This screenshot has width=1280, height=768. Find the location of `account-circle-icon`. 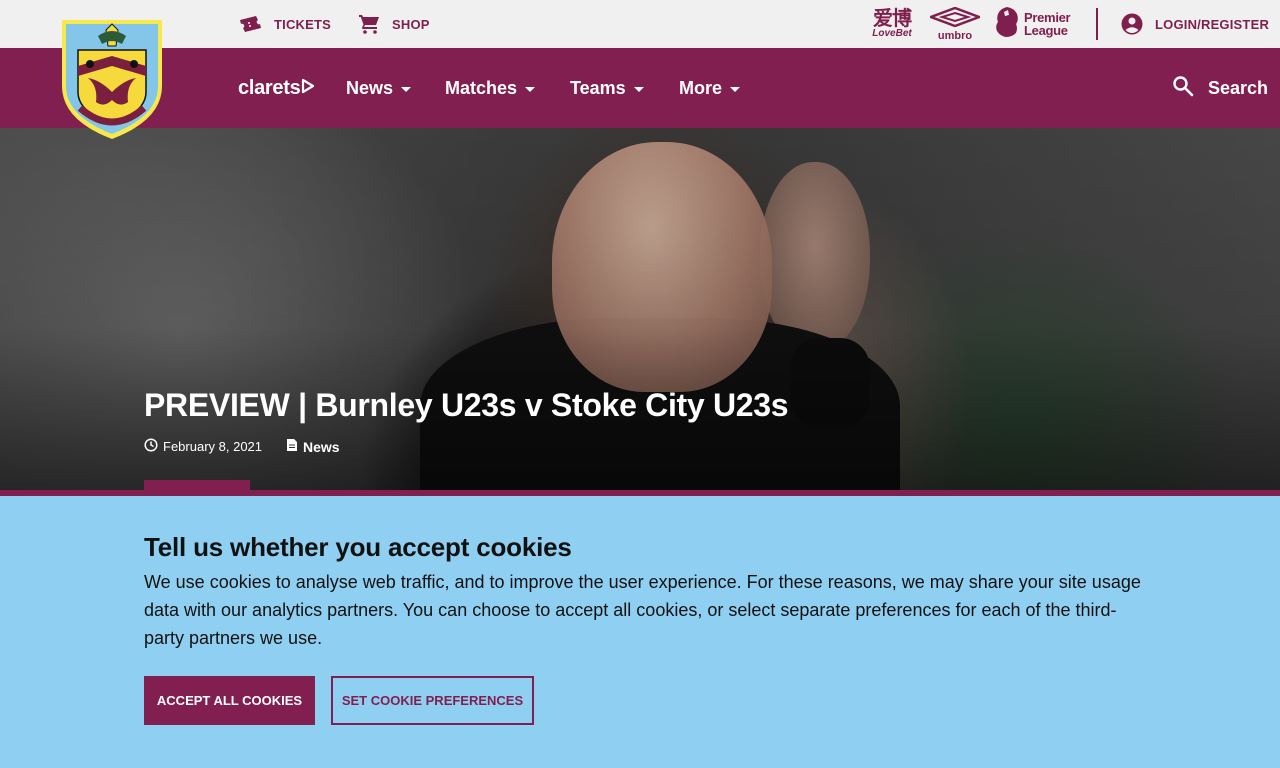

account-circle-icon is located at coordinates (1132, 24).